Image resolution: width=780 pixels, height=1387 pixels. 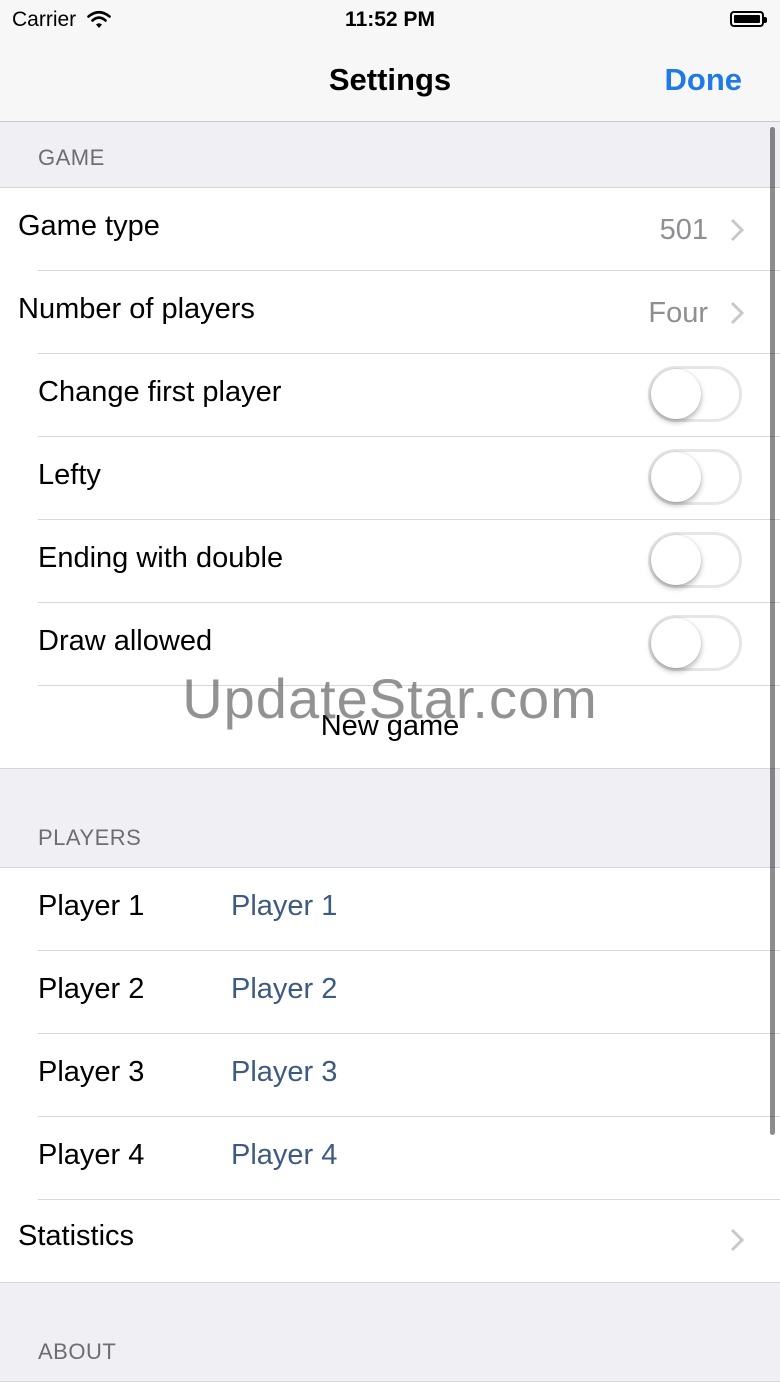 What do you see at coordinates (284, 1155) in the screenshot?
I see `player-name-field: Player 4` at bounding box center [284, 1155].